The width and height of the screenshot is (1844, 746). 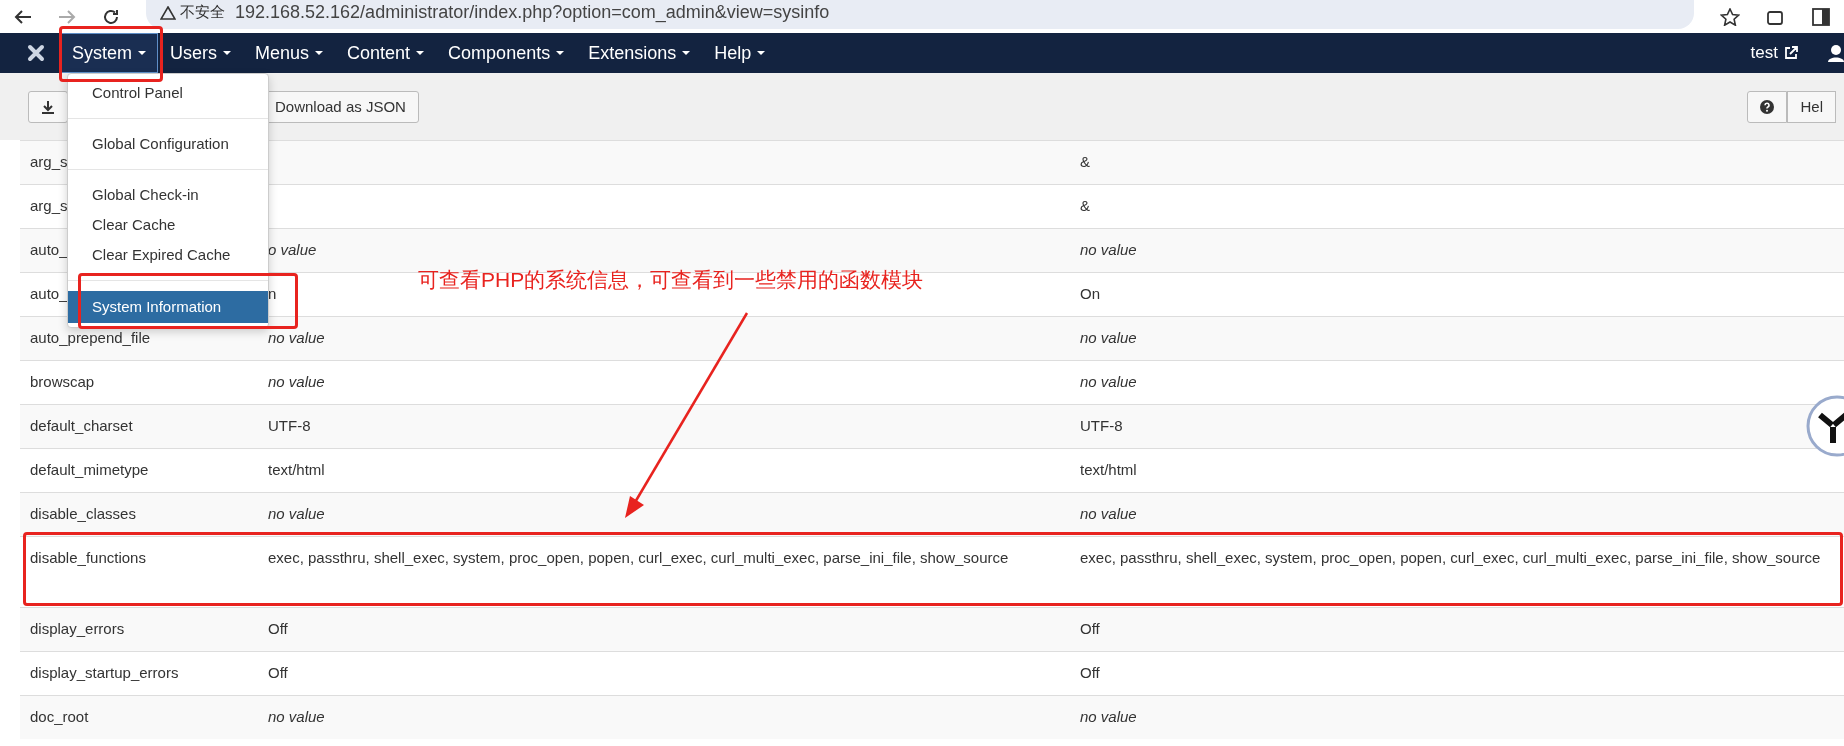 I want to click on local-value: UTF-8, so click(x=289, y=426).